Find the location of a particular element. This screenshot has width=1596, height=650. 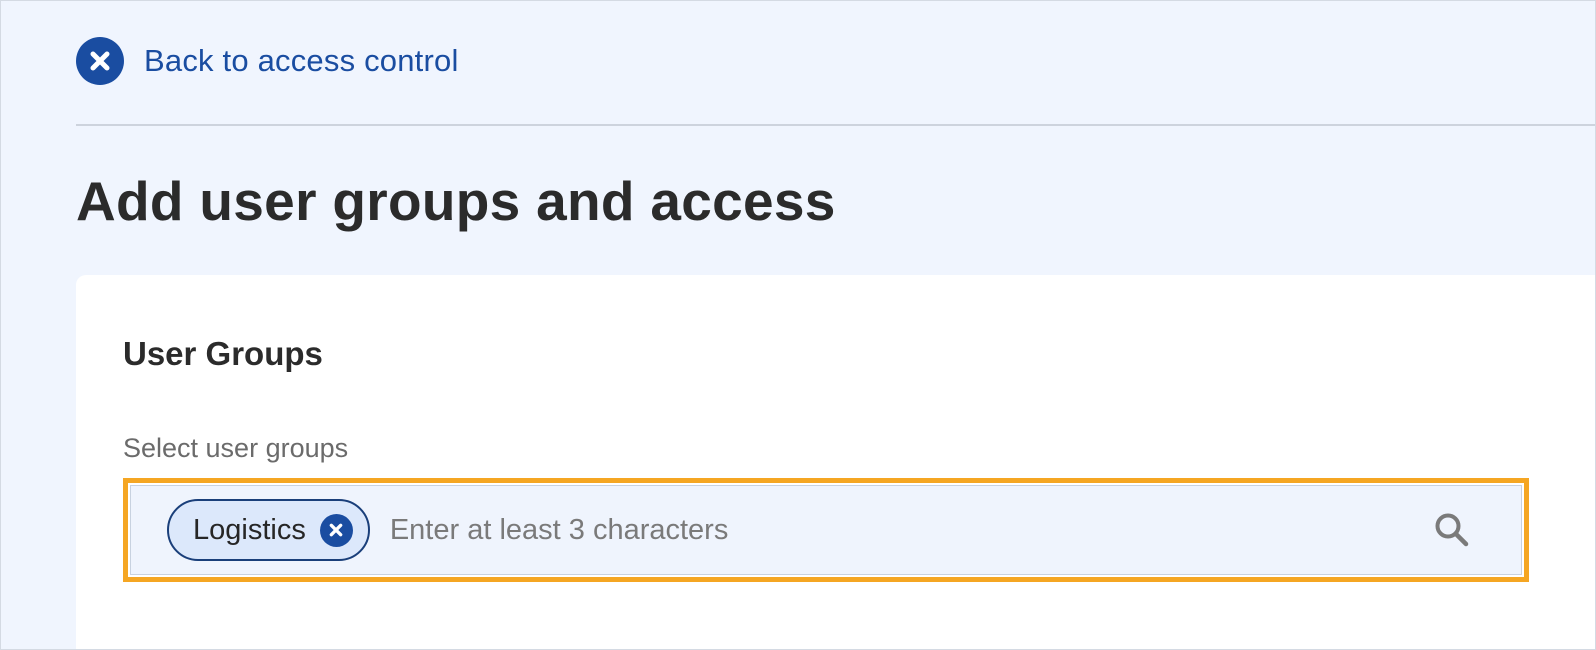

user-groups-combobox-focus-ring: Logistics is located at coordinates (826, 530).